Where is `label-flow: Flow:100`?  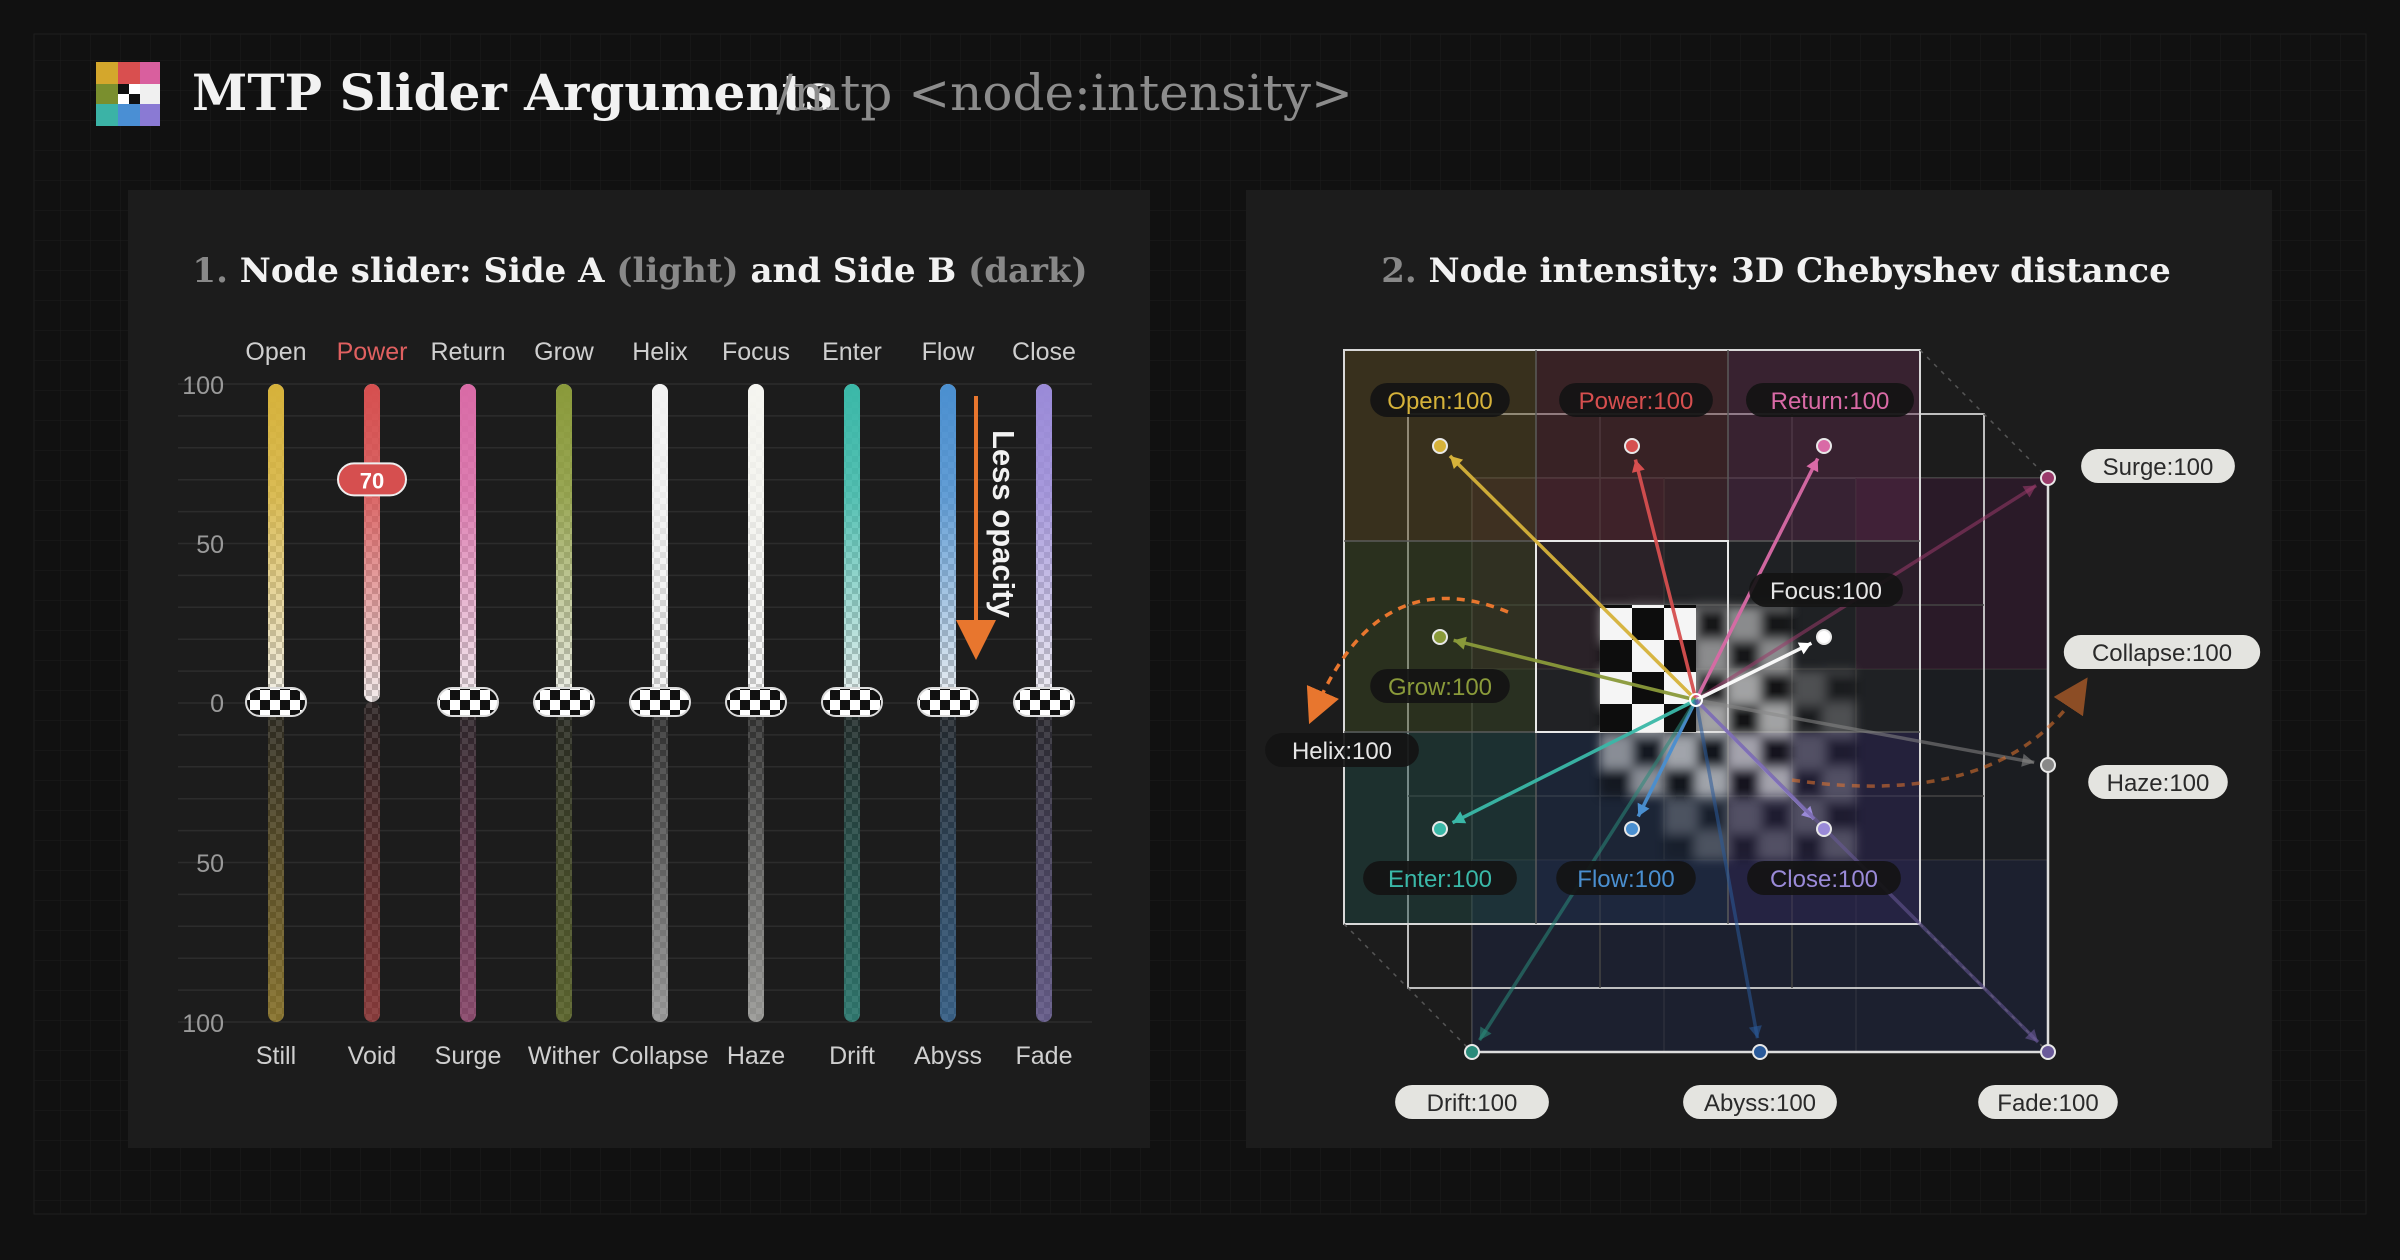 label-flow: Flow:100 is located at coordinates (1626, 878).